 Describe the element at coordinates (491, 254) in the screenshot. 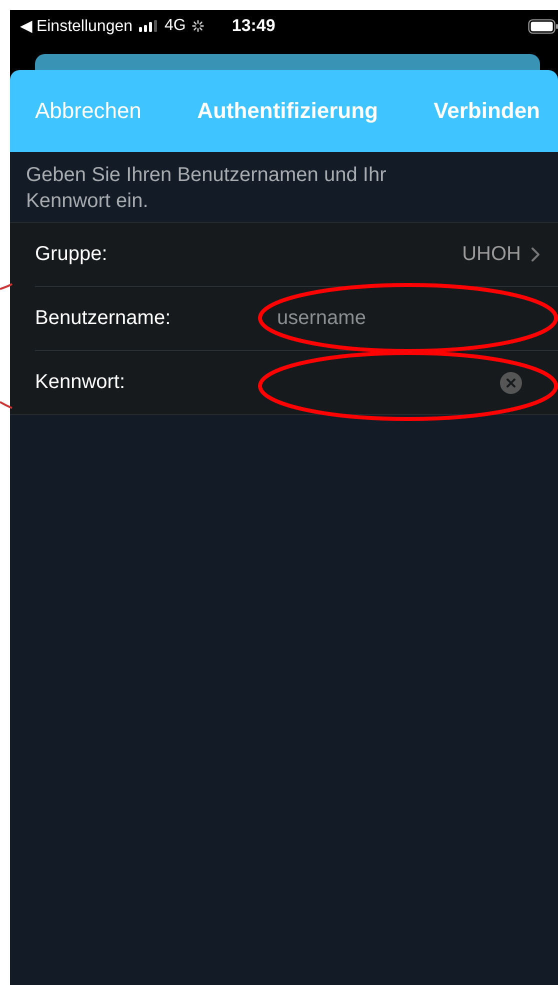

I see `group-value: UHOH` at that location.